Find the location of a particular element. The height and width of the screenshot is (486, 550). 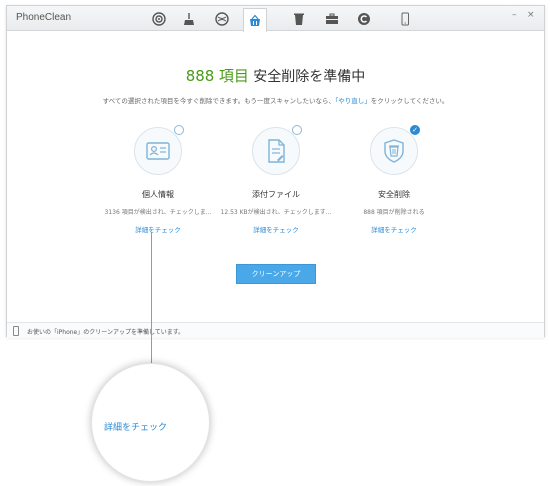

instruction-prefix: すべての選択された項目を今すぐ削除できます。もう一度スキャンしたいなら、 is located at coordinates (219, 101).